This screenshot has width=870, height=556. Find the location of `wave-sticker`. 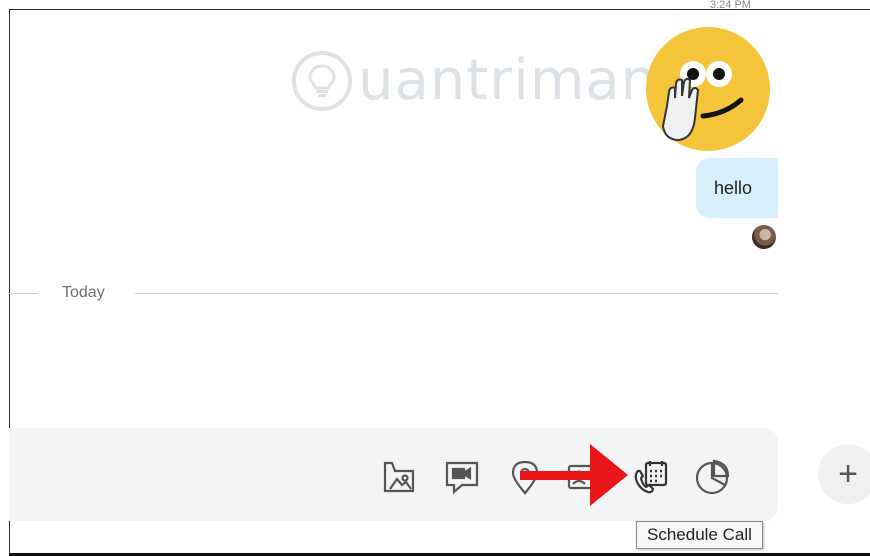

wave-sticker is located at coordinates (708, 89).